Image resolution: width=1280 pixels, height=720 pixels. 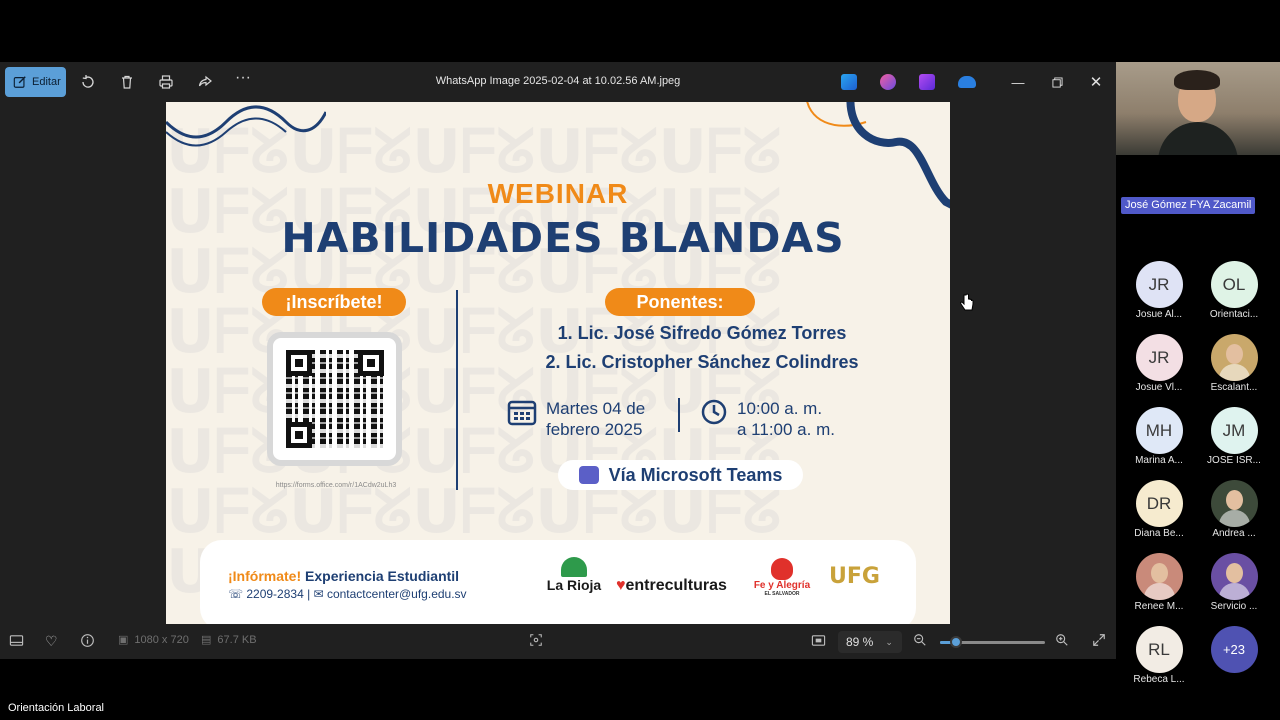 I want to click on event-date: Martes 04 de febrero 2025, so click(x=595, y=419).